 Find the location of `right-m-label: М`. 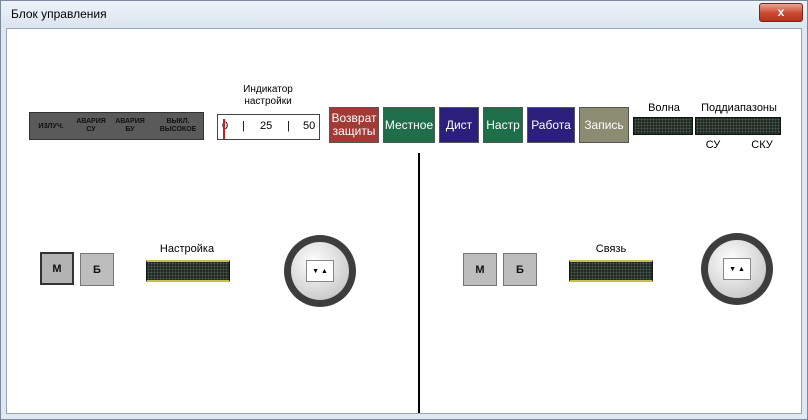

right-m-label: М is located at coordinates (480, 269).